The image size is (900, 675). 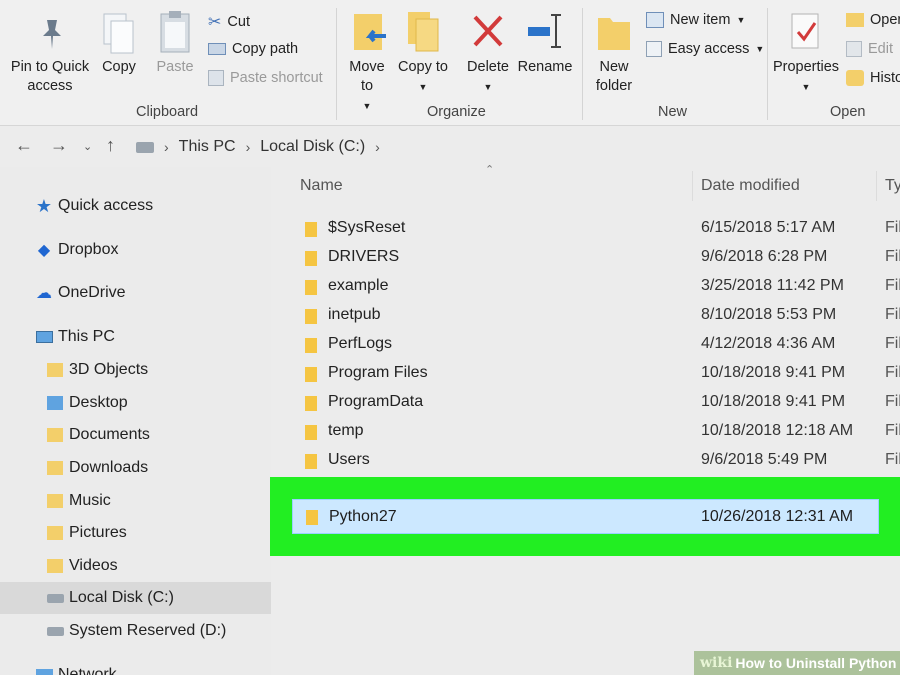 What do you see at coordinates (585, 516) in the screenshot?
I see `selected-file-row-python27: Python27 10/26/2018 12:31 AM` at bounding box center [585, 516].